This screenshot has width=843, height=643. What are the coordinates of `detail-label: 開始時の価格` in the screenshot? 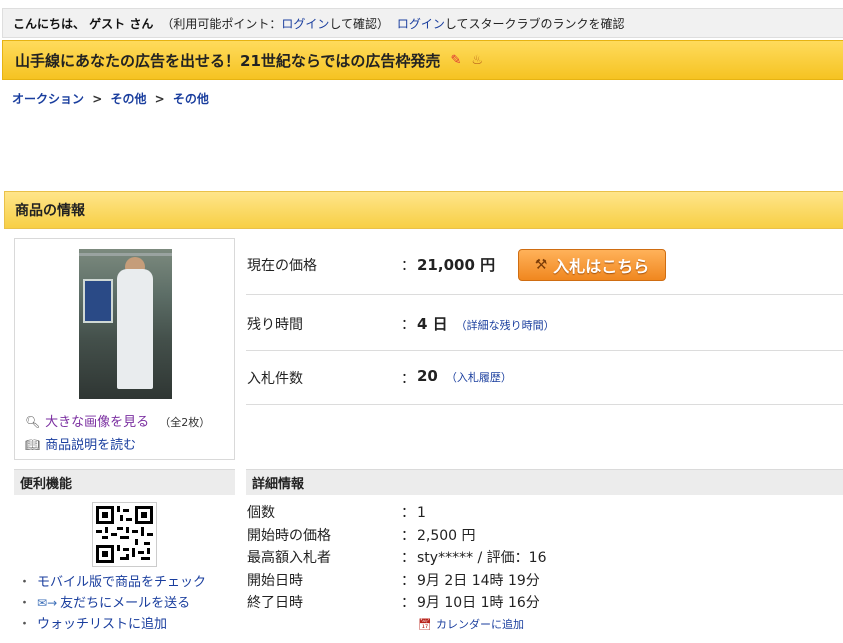 It's located at (289, 535).